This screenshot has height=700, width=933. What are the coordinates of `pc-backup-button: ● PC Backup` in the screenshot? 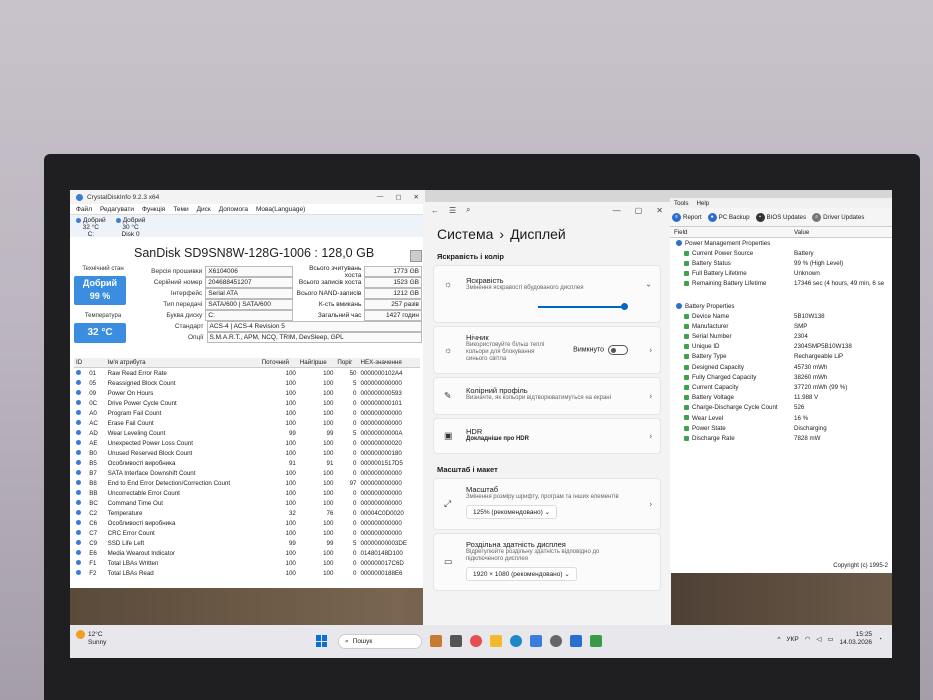 It's located at (728, 217).